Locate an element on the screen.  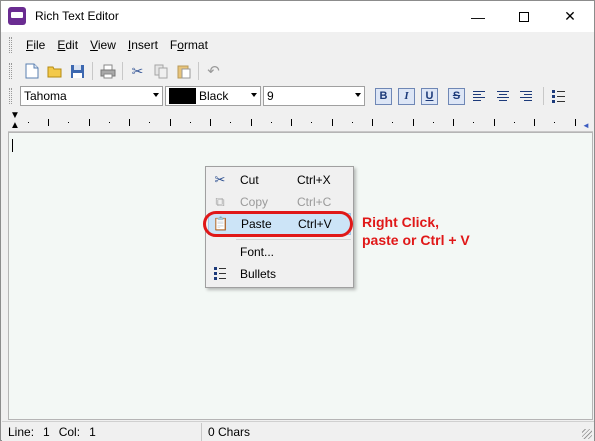
bold-icon: B is located at coordinates (383, 96).